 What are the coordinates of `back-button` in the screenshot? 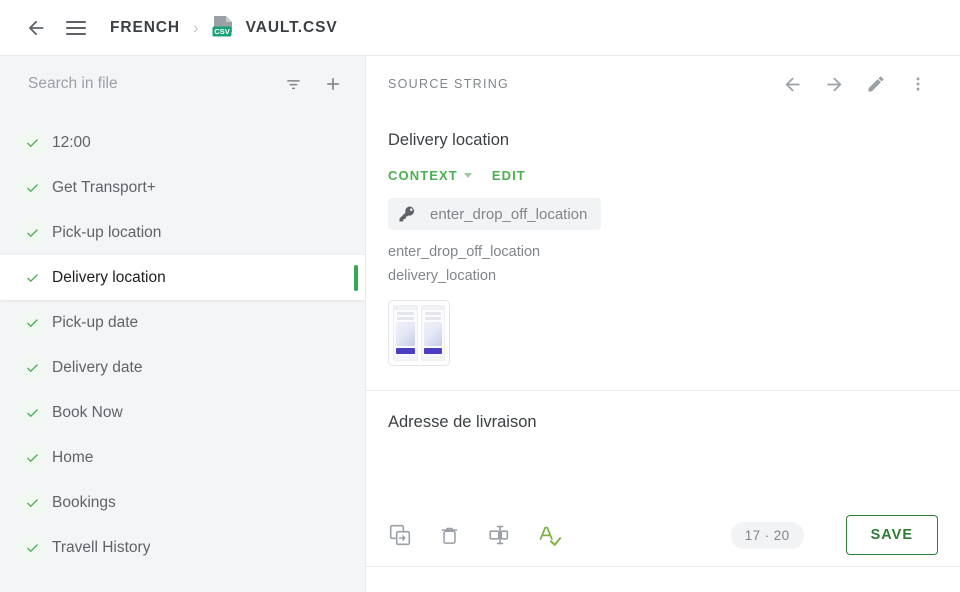 It's located at (36, 28).